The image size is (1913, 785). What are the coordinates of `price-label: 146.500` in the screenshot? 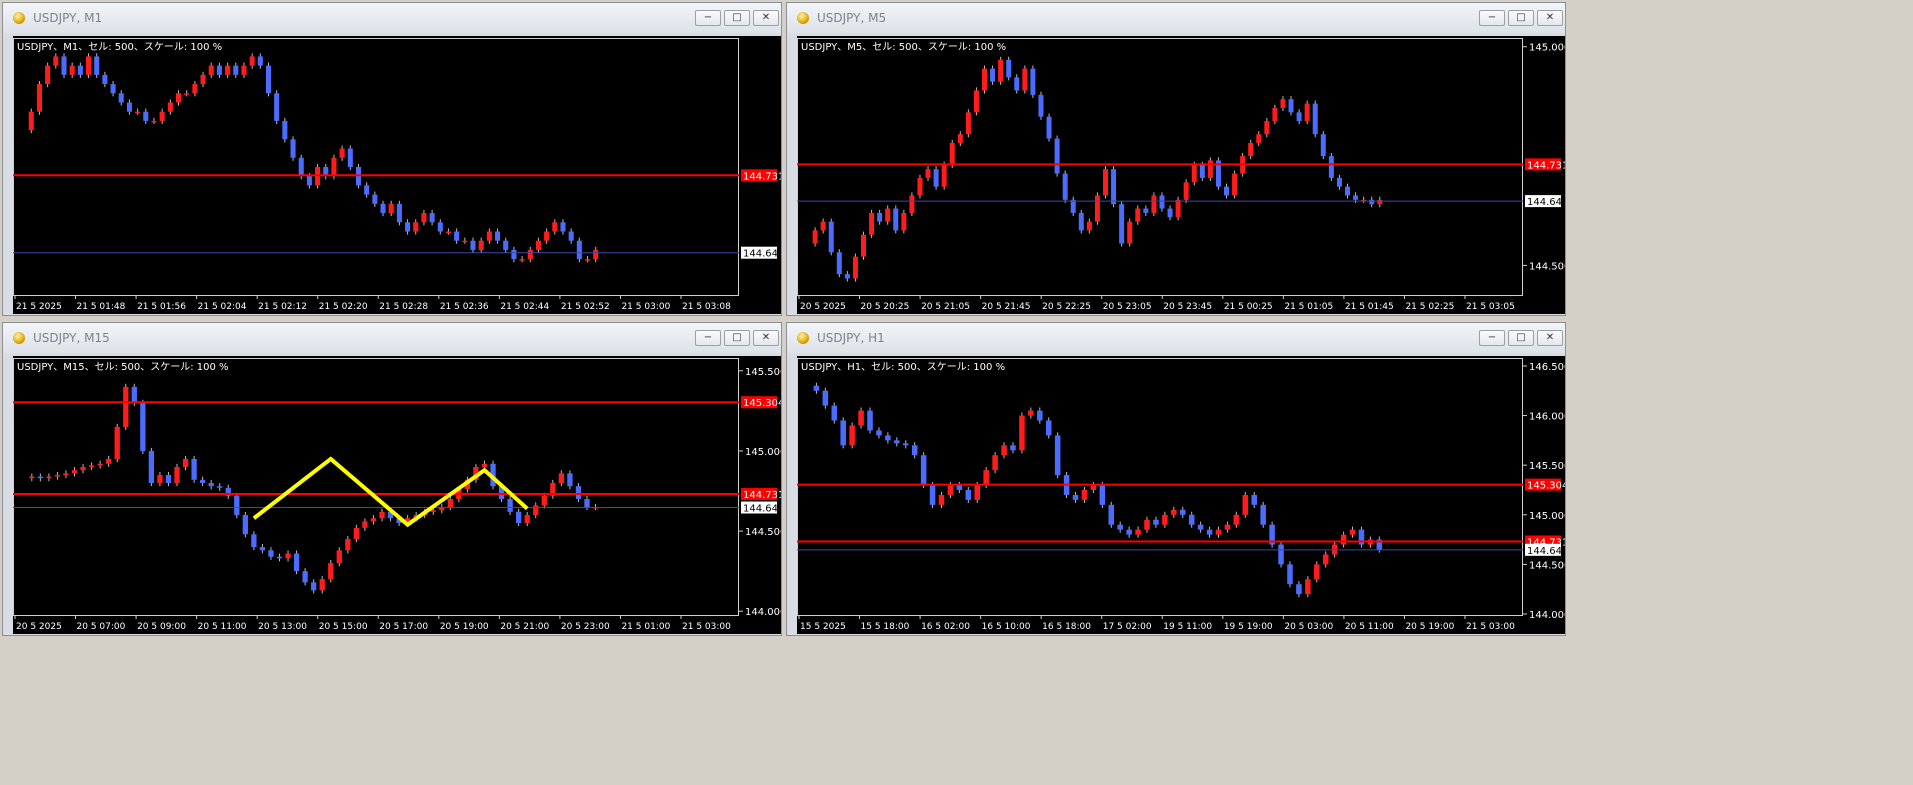 It's located at (1547, 367).